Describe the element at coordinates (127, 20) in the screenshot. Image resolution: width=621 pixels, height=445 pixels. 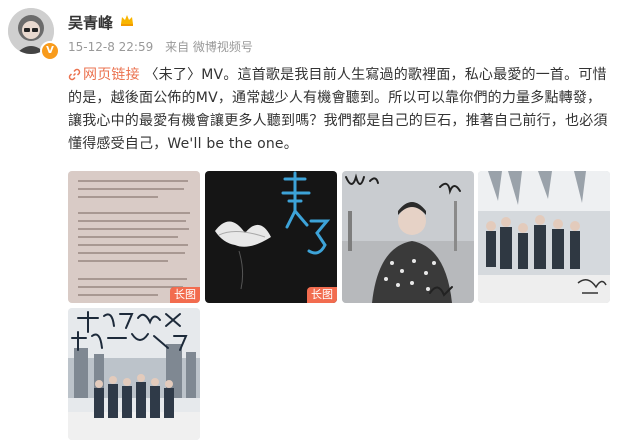
I see `crown-icon` at that location.